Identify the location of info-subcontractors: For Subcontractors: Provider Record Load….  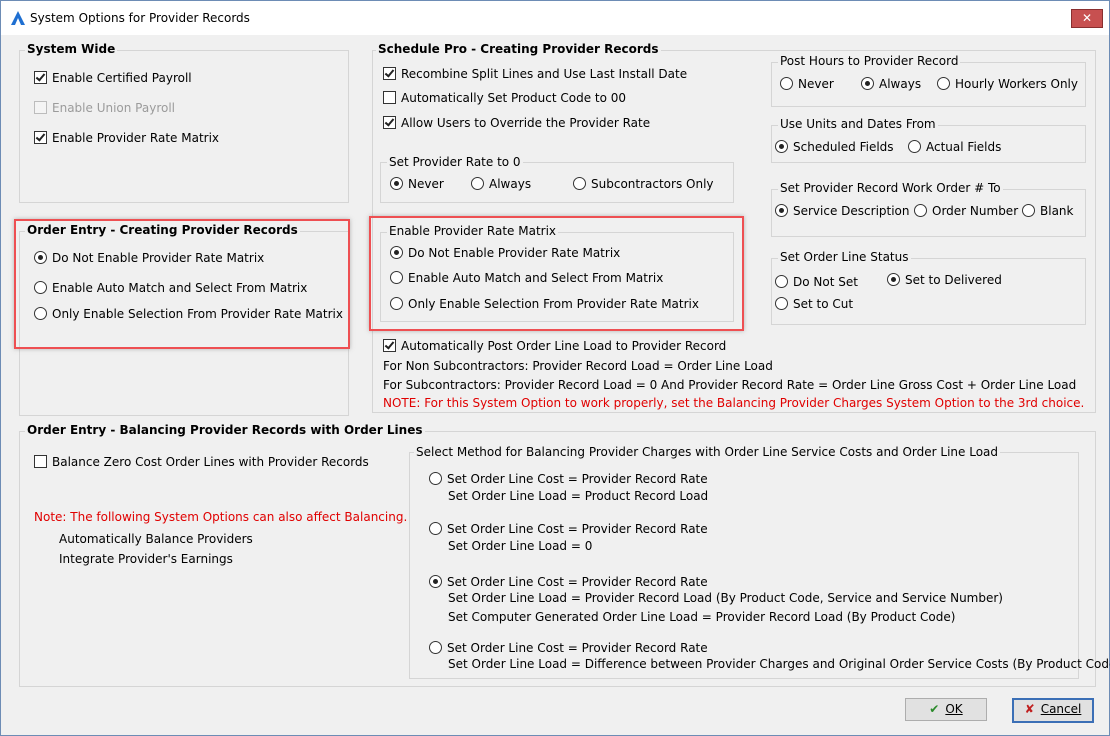
(730, 385).